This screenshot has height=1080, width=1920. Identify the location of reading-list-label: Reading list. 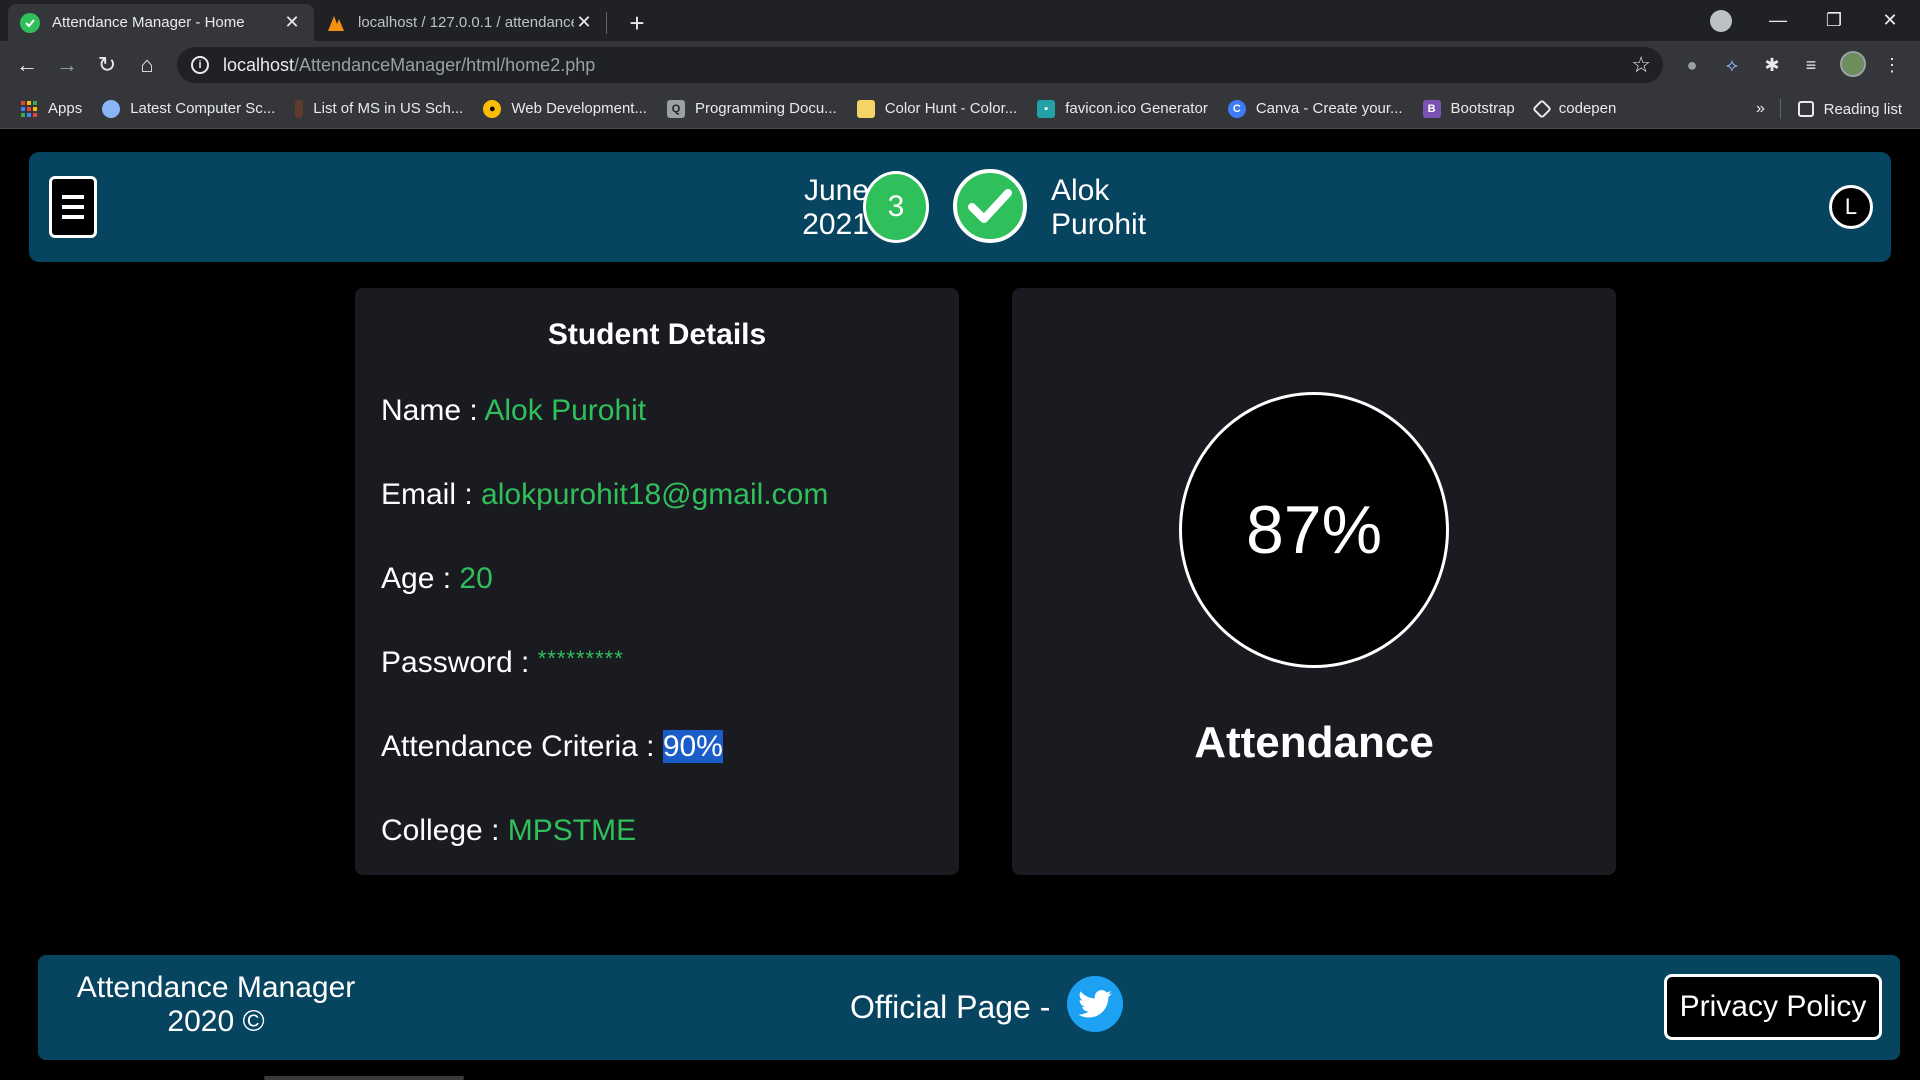
(1862, 109).